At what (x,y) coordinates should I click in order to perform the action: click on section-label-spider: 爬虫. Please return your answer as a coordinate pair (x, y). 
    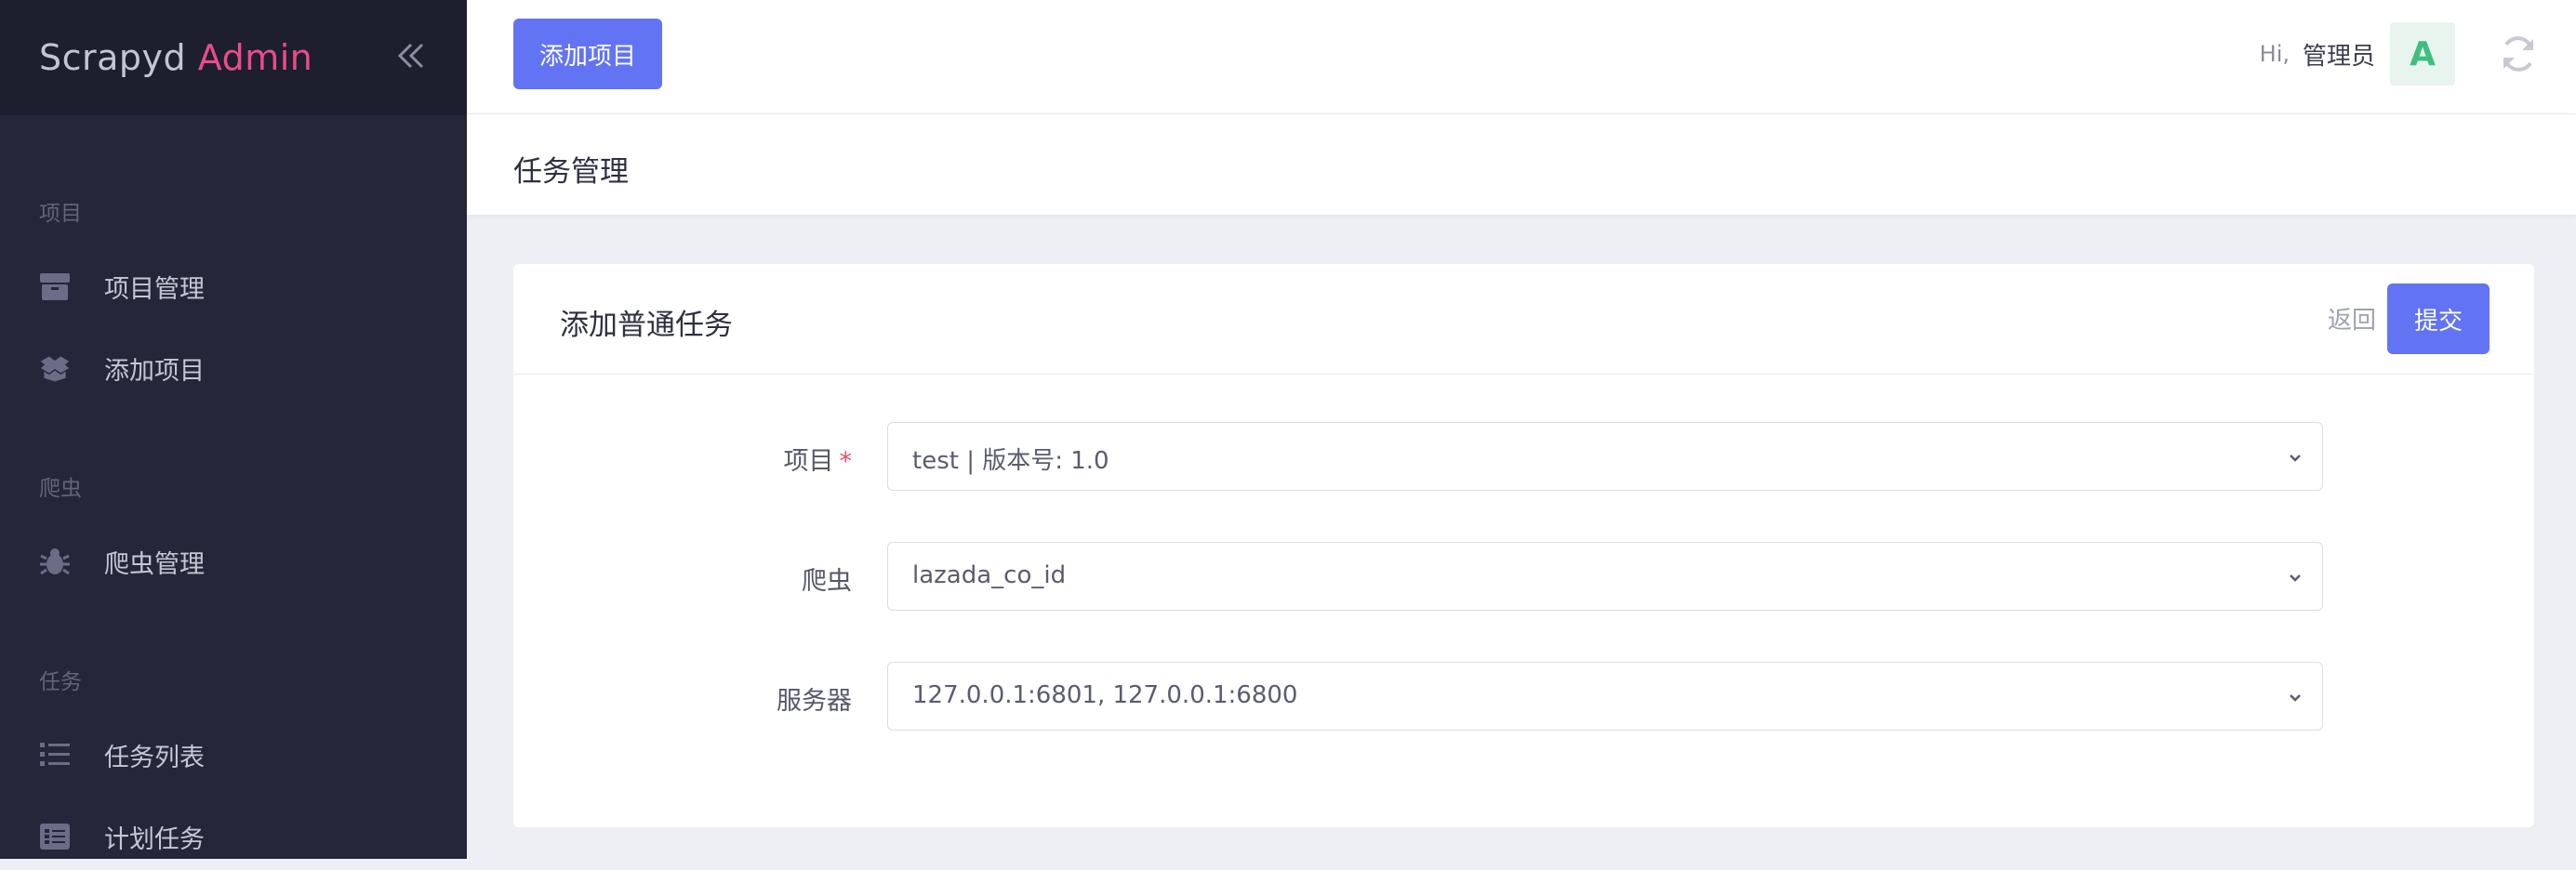
    Looking at the image, I should click on (60, 489).